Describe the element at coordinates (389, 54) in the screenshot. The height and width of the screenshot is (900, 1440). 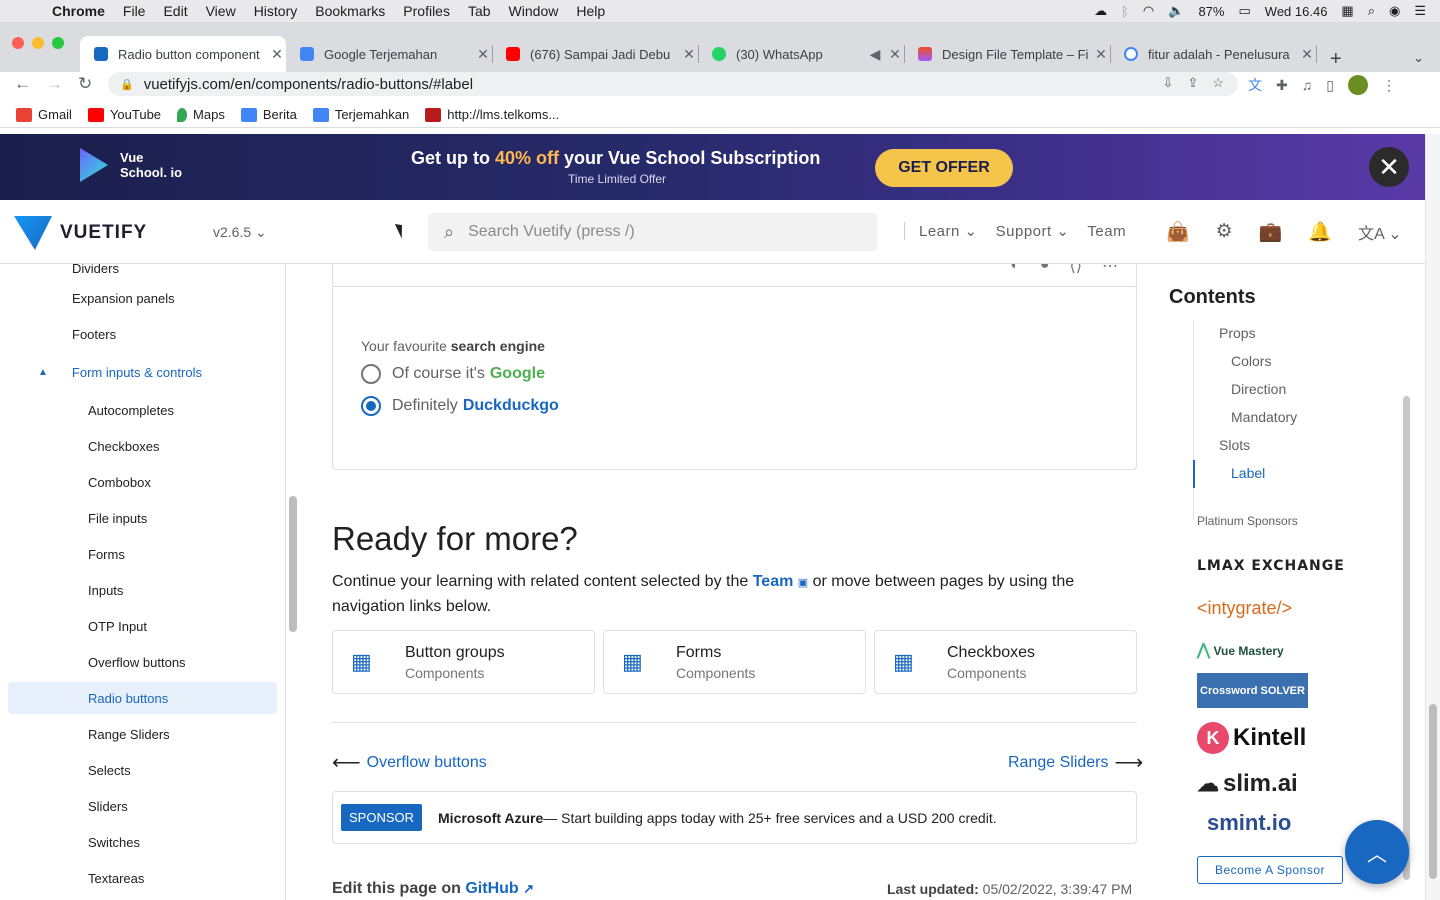
I see `tab-google-translate: Google Terjemahan ✕` at that location.